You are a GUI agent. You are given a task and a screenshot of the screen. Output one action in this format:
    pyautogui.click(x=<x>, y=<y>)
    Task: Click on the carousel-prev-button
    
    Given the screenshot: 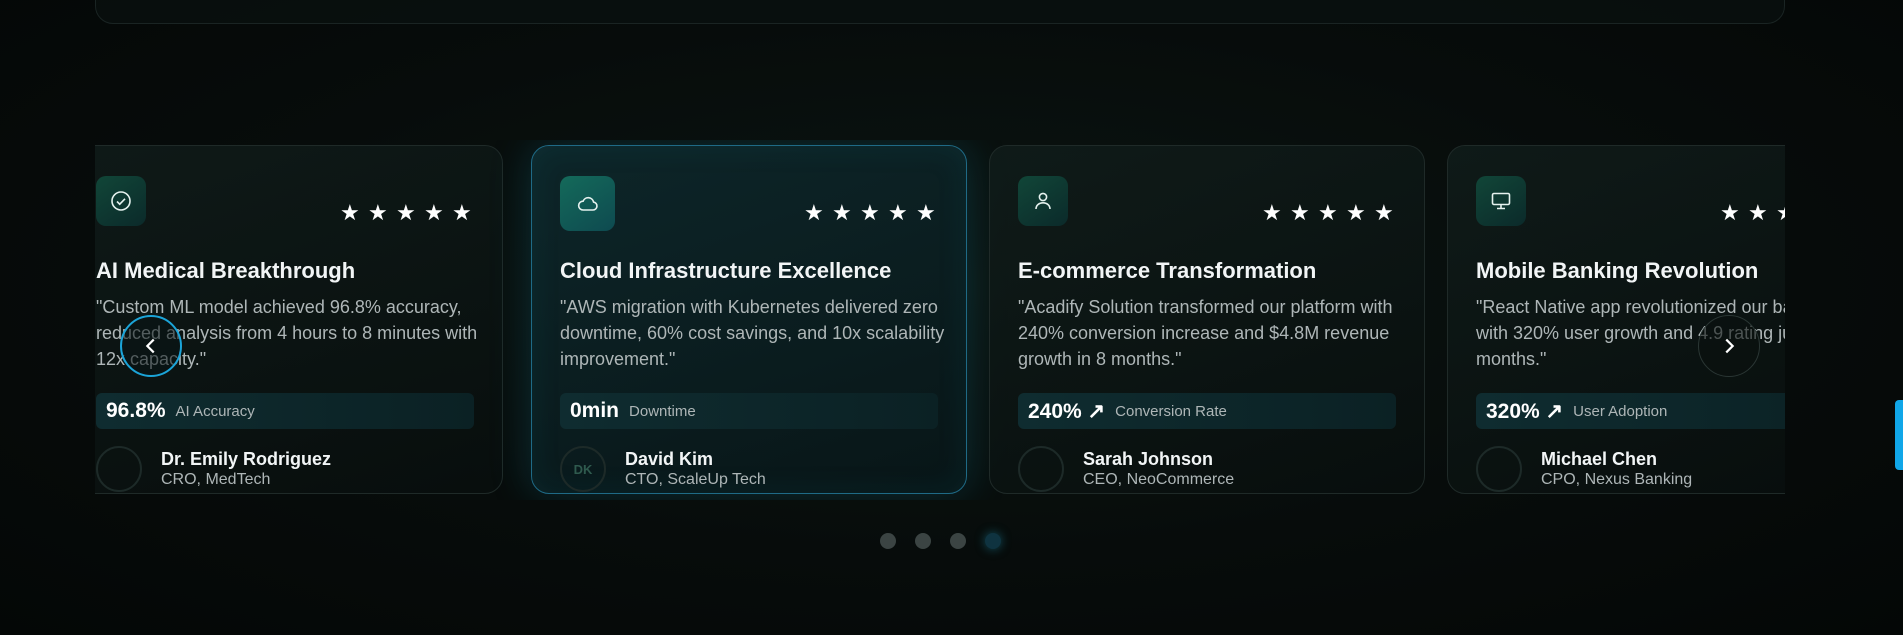 What is the action you would take?
    pyautogui.click(x=151, y=346)
    